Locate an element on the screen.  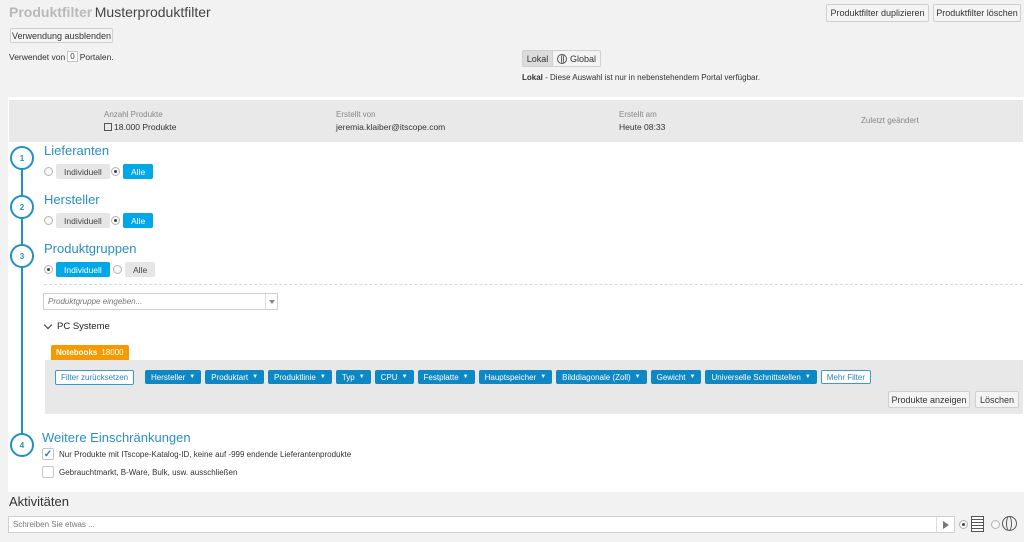
activity-input is located at coordinates (472, 524).